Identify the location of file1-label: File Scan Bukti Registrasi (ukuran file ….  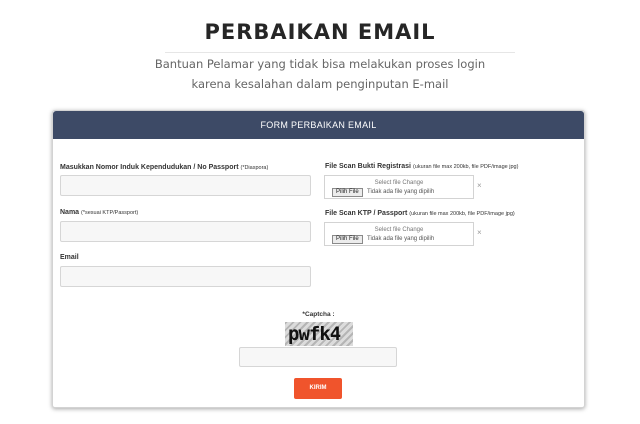
(421, 166).